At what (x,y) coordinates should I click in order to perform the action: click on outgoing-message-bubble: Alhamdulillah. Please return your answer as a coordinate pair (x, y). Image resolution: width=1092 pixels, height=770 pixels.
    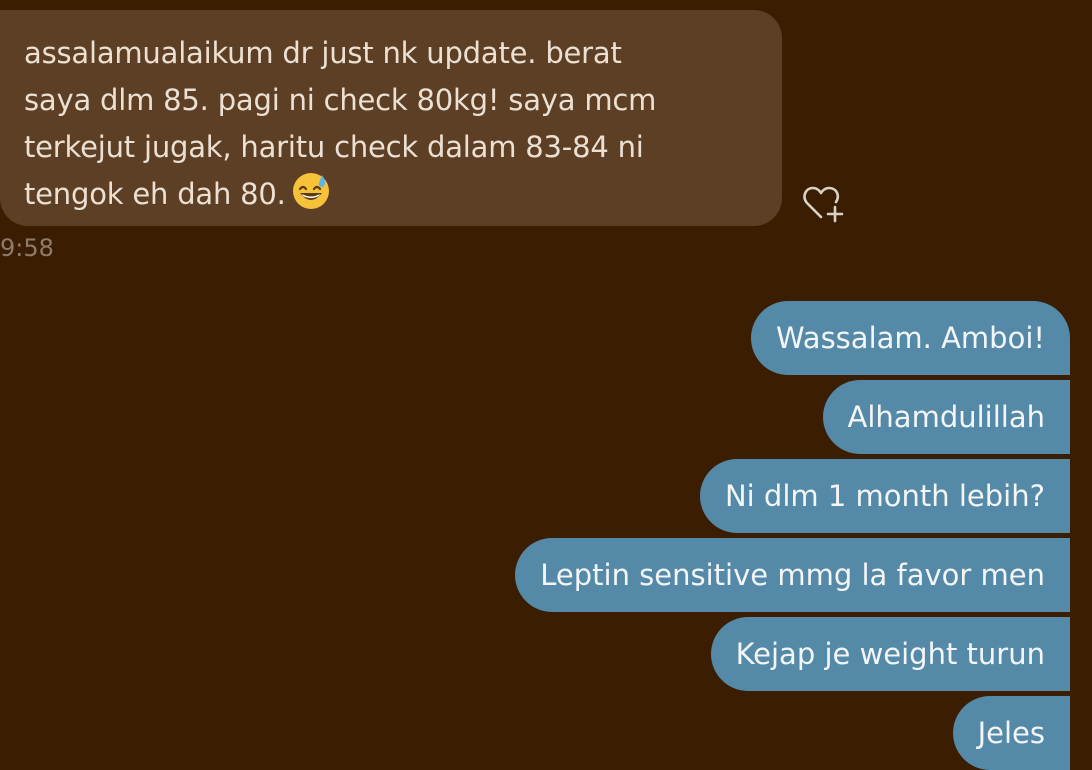
    Looking at the image, I should click on (946, 417).